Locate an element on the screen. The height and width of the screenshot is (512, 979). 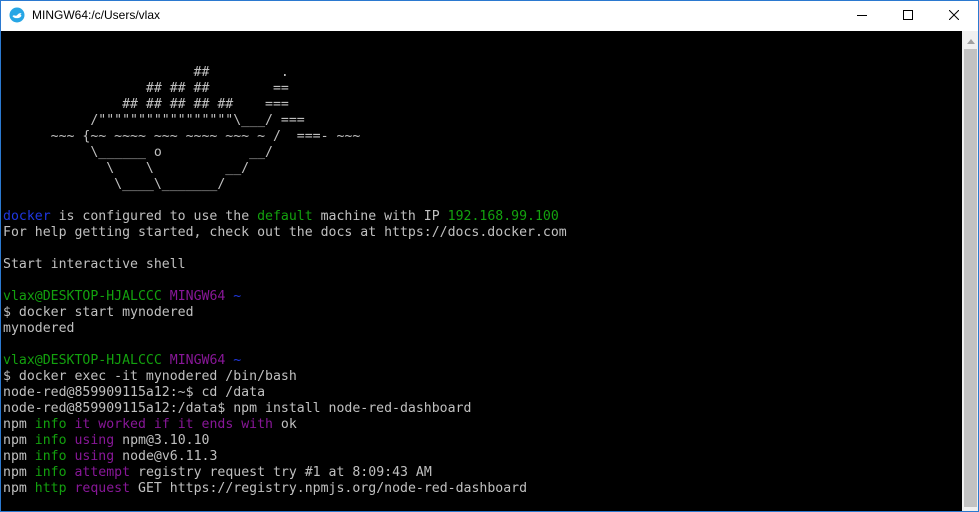
minimize-button is located at coordinates (862, 16).